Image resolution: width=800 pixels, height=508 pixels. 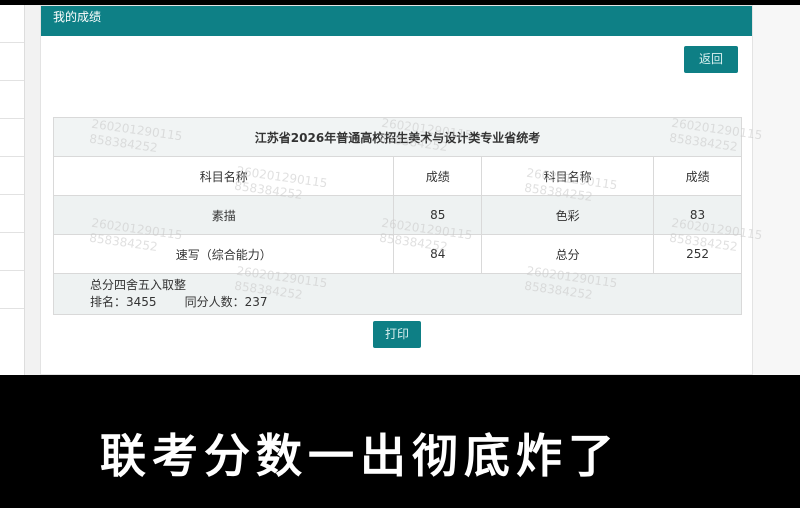 What do you see at coordinates (711, 59) in the screenshot?
I see `back-button: 返回` at bounding box center [711, 59].